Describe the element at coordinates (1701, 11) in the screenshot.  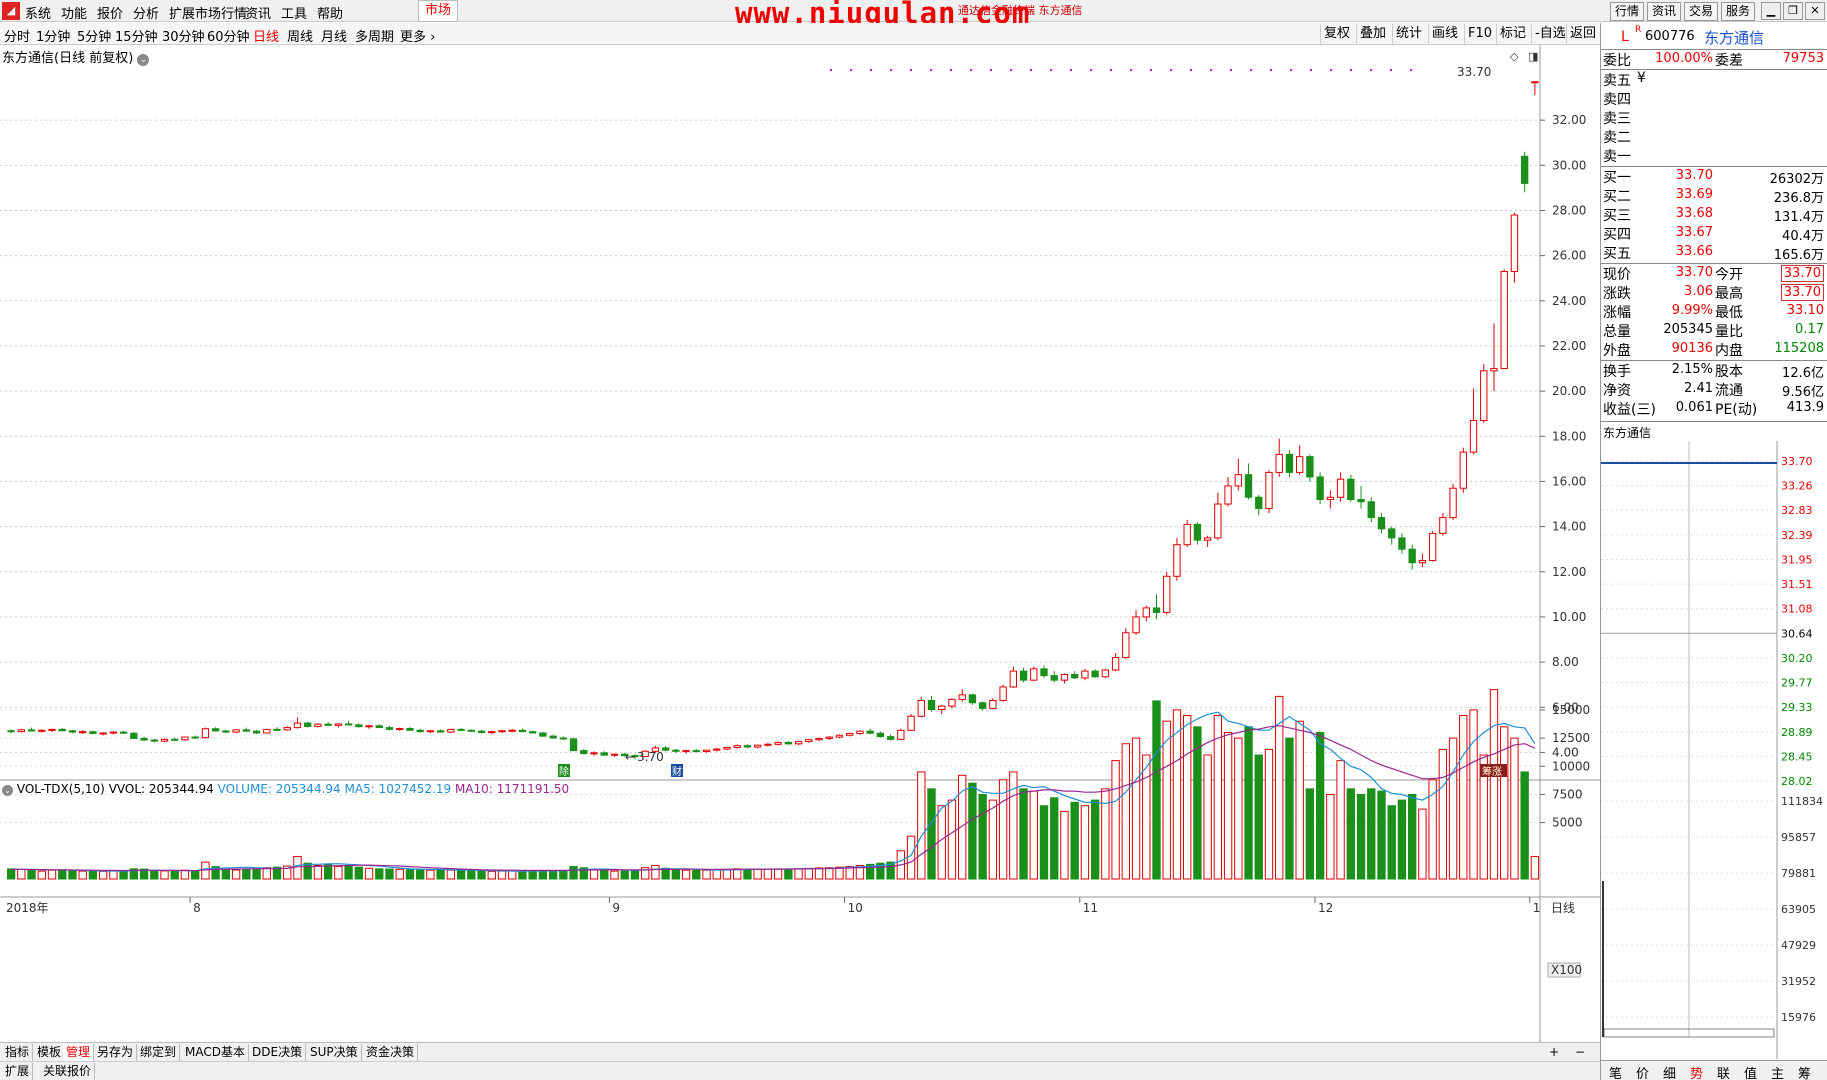
I see `tab-trade: 交易` at that location.